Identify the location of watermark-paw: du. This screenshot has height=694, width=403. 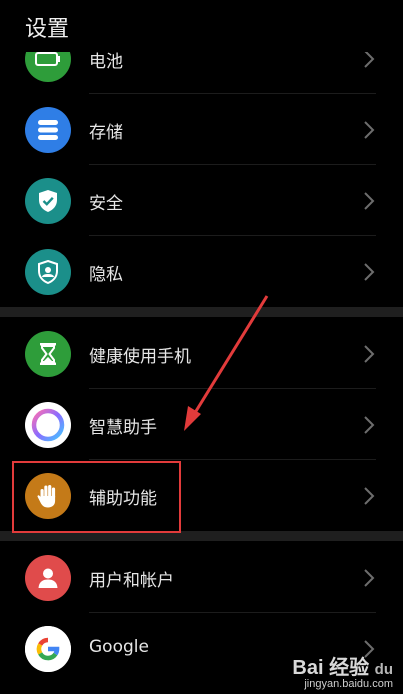
(383, 669).